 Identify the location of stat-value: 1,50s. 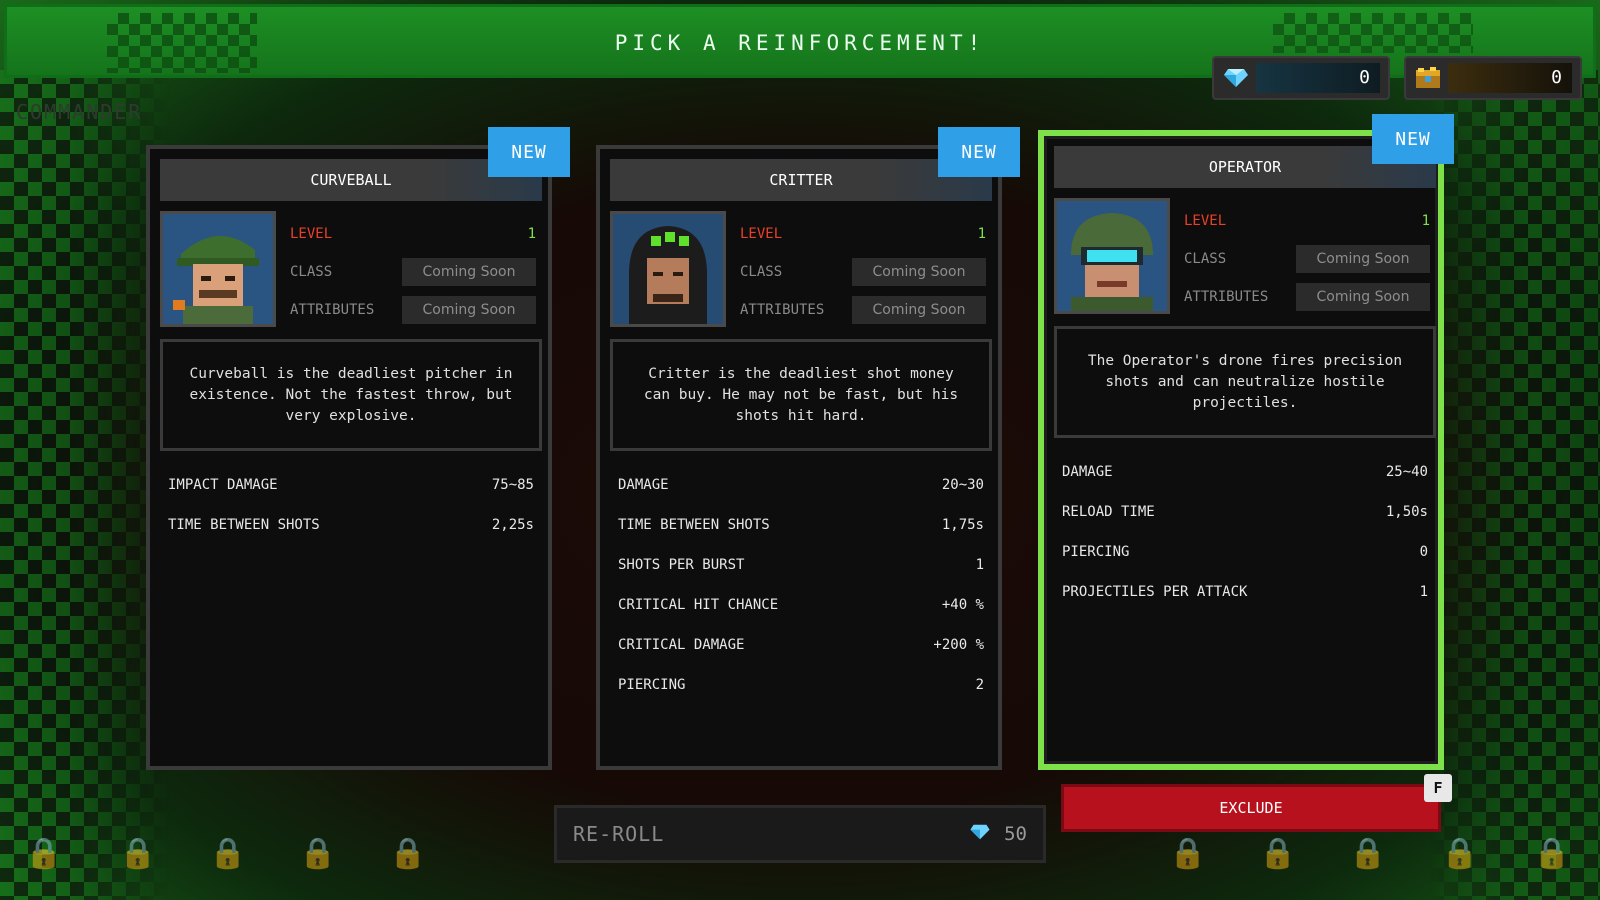
(1406, 512).